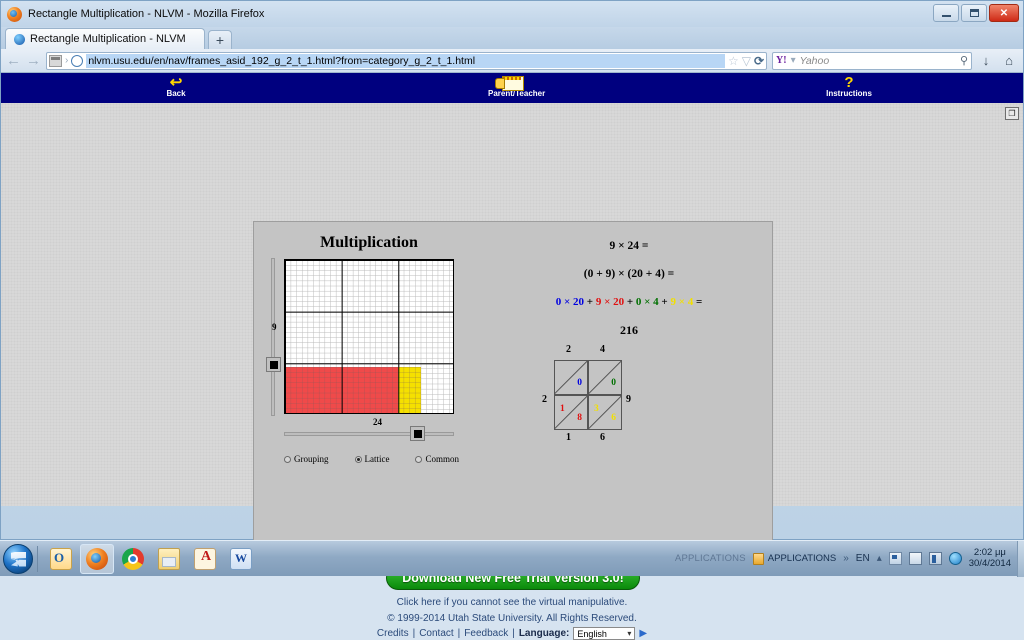 This screenshot has width=1024, height=640. What do you see at coordinates (746, 61) in the screenshot?
I see `chevron-down-icon: ▽` at bounding box center [746, 61].